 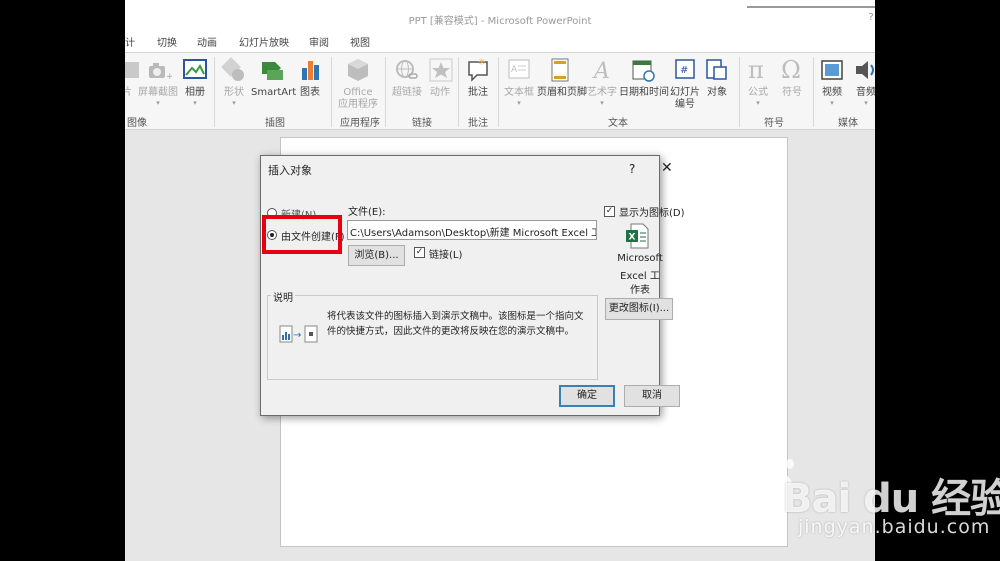 I want to click on file-label: 文件(E):, so click(x=367, y=212).